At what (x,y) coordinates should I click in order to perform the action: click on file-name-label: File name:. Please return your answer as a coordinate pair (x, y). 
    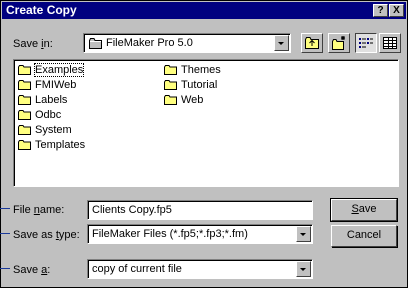
    Looking at the image, I should click on (39, 210).